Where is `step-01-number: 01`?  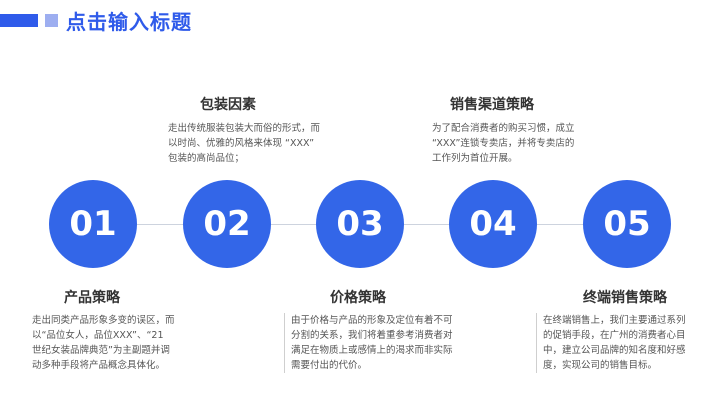
step-01-number: 01 is located at coordinates (93, 224).